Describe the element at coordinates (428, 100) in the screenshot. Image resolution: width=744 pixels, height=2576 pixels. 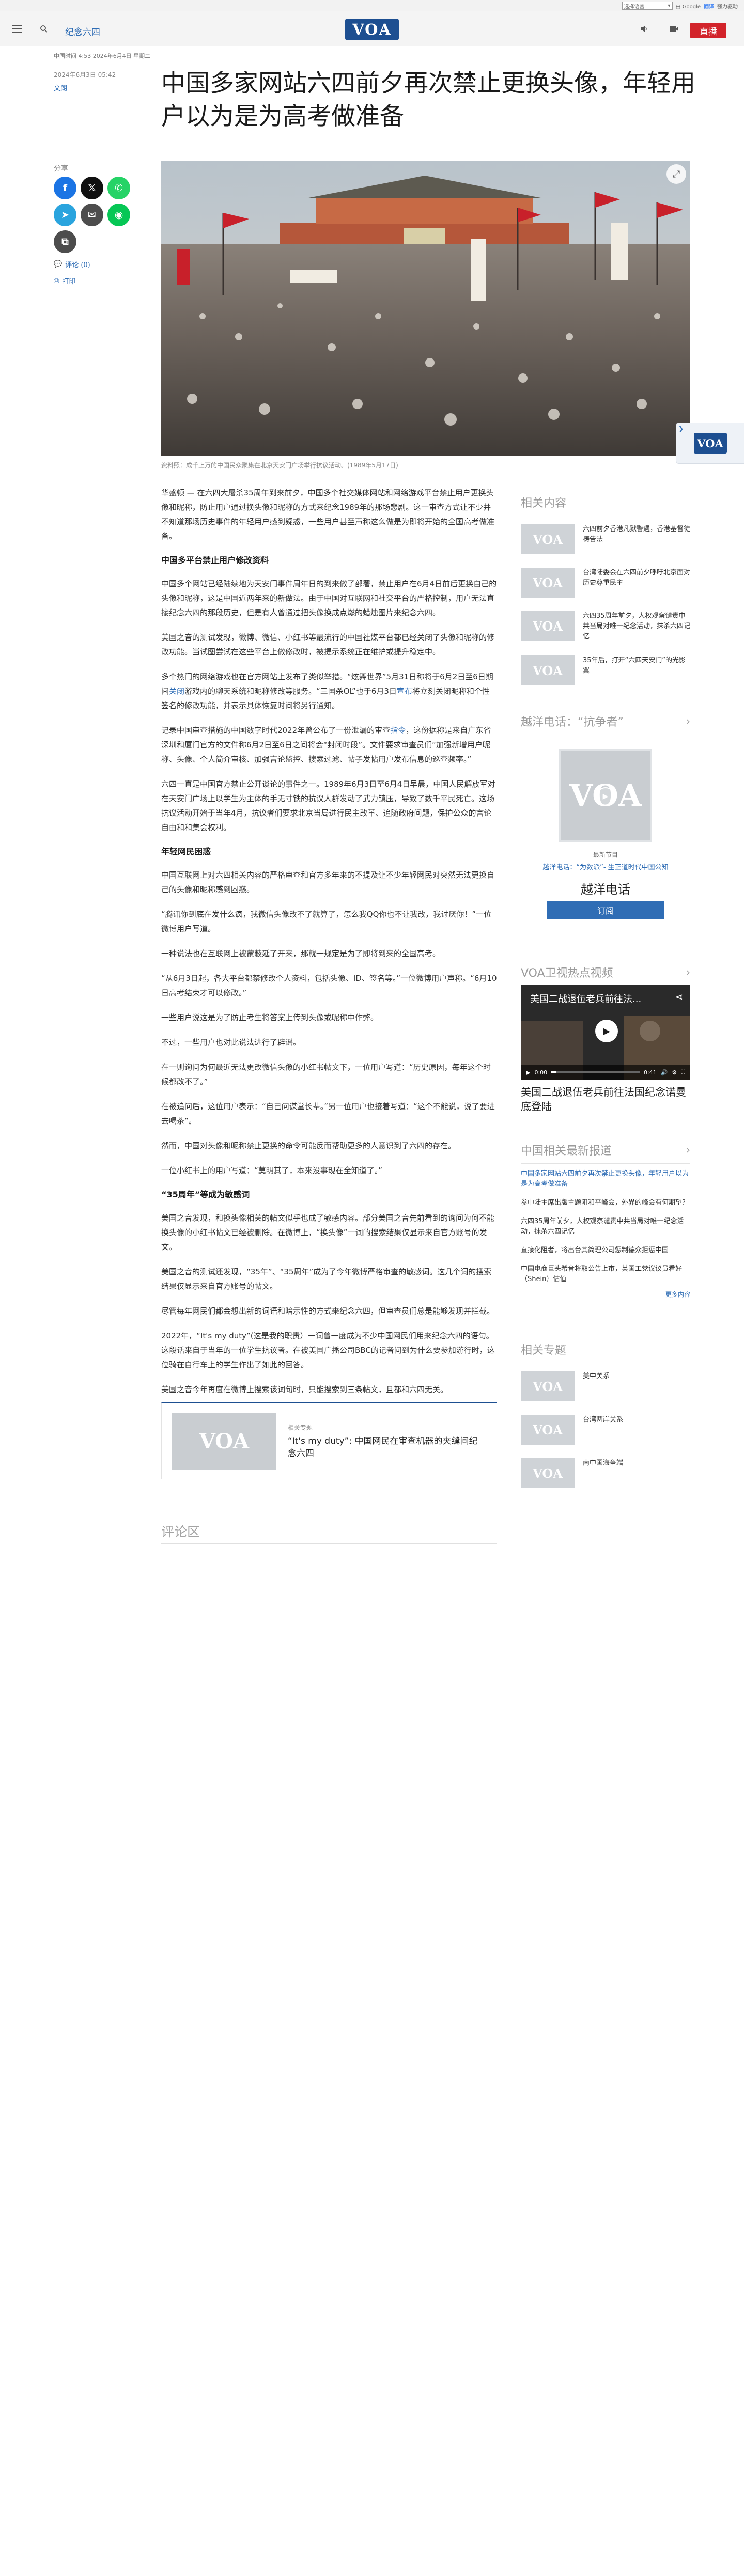
I see `article-headline: 中国多家网站六四前夕再次禁止更换头像，年轻用户以为是为高考做准备` at that location.